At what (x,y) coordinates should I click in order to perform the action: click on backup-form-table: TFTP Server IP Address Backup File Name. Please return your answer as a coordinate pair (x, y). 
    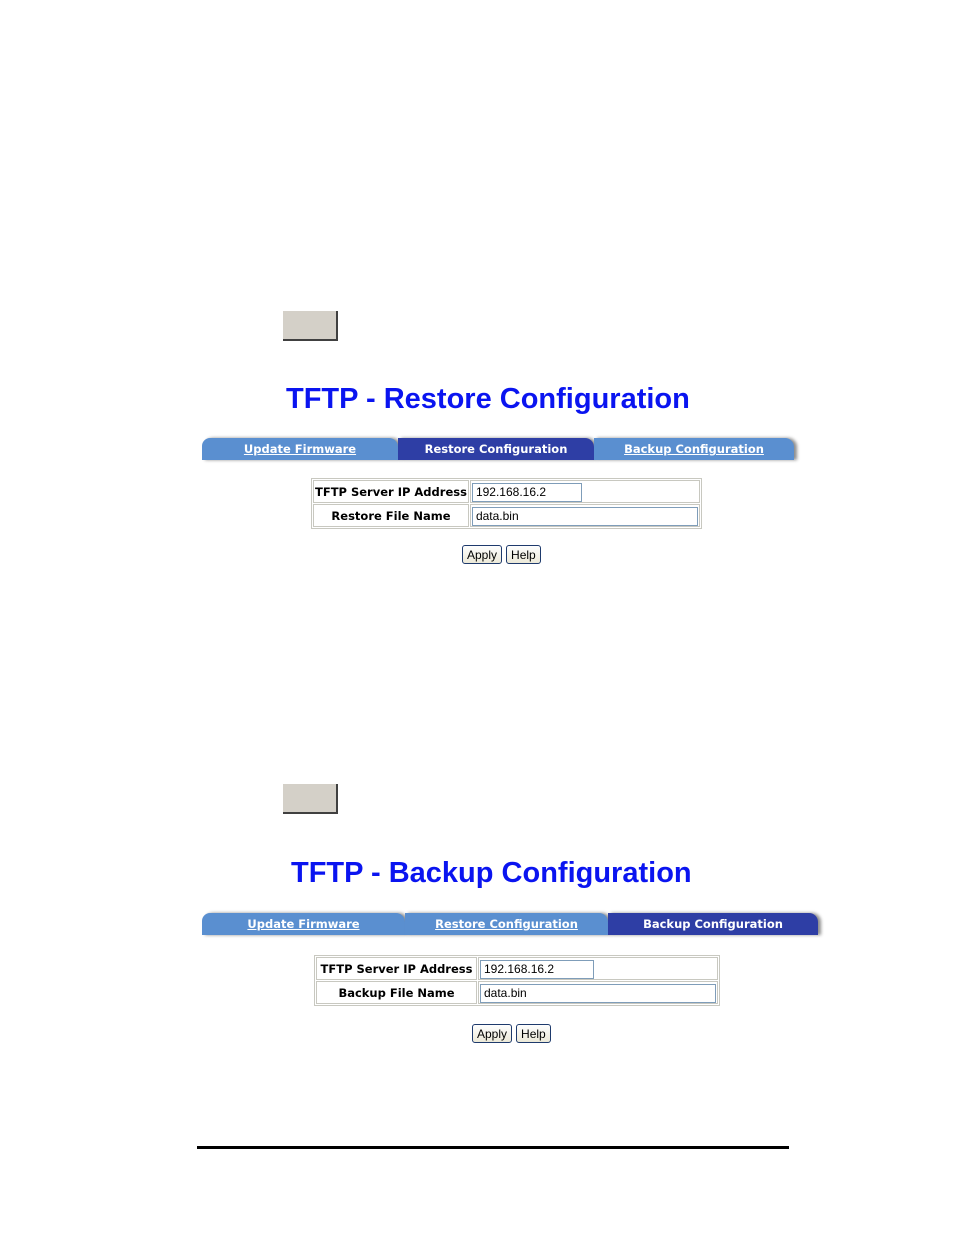
    Looking at the image, I should click on (517, 980).